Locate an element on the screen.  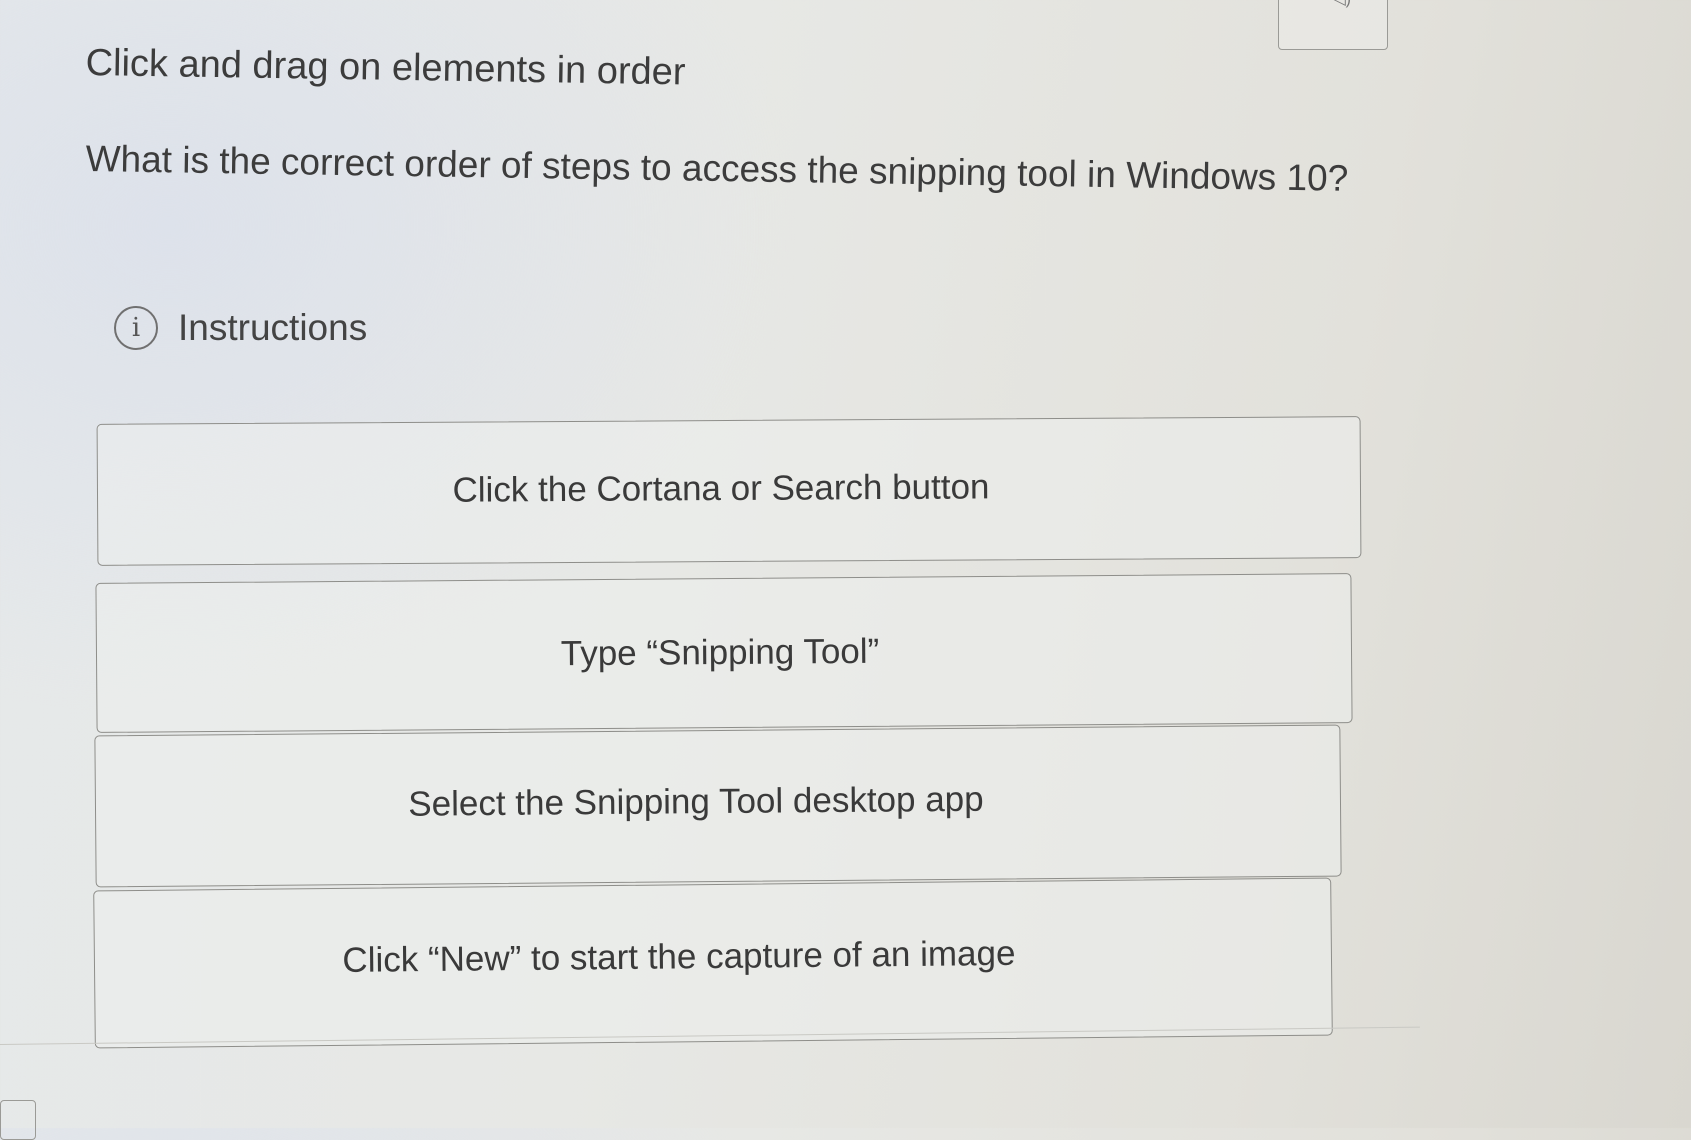
instructions-label: Instructions is located at coordinates (273, 327).